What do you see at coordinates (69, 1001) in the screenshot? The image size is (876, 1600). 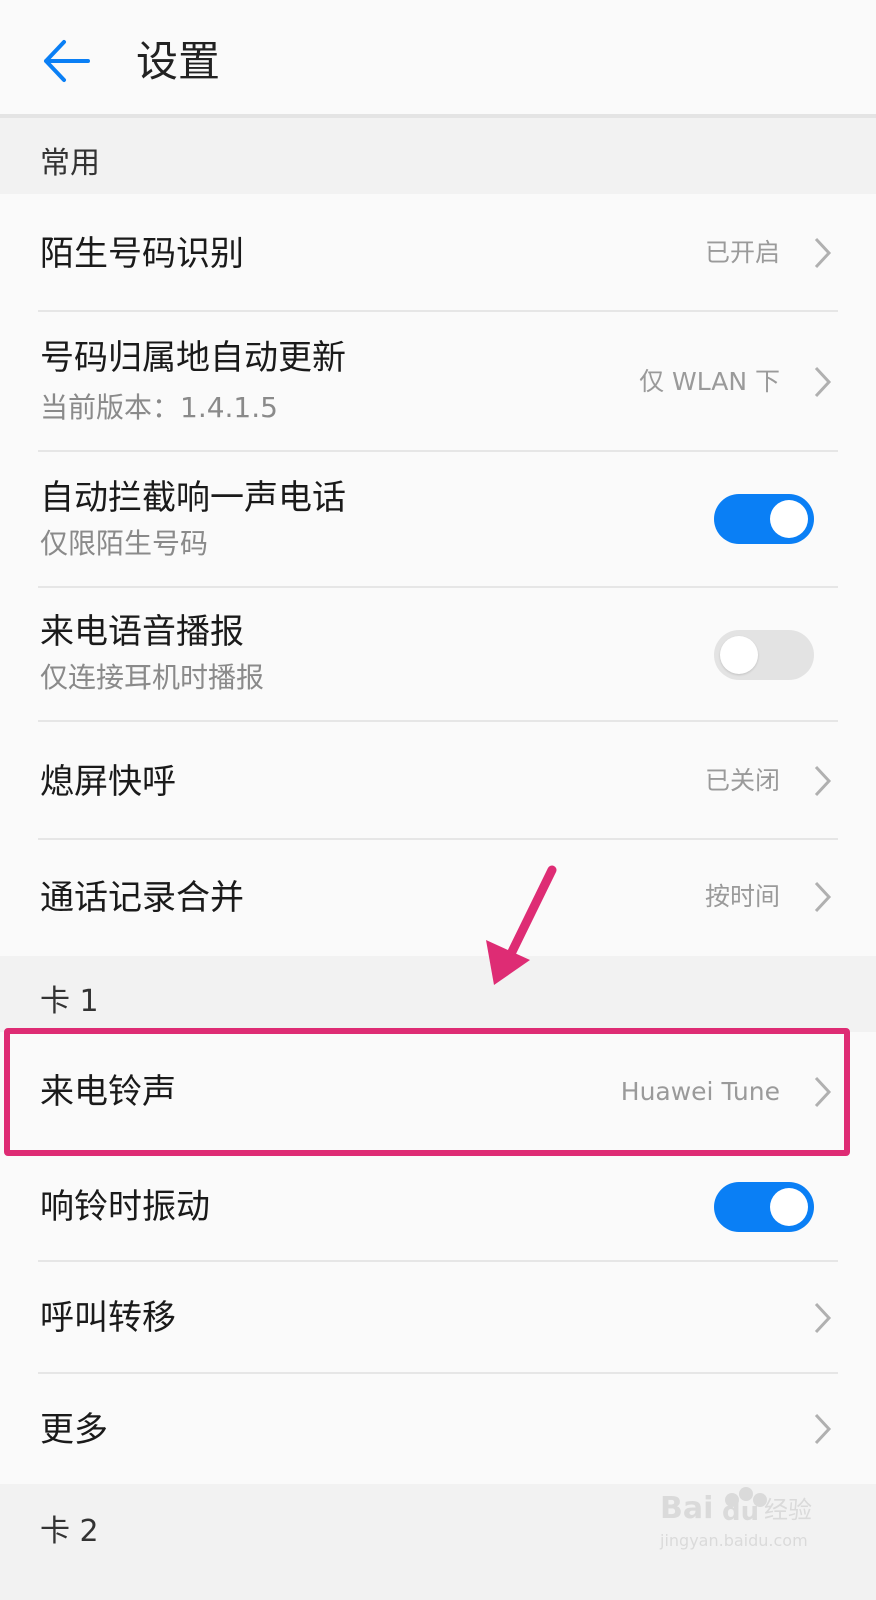 I see `section-label: 卡 1` at bounding box center [69, 1001].